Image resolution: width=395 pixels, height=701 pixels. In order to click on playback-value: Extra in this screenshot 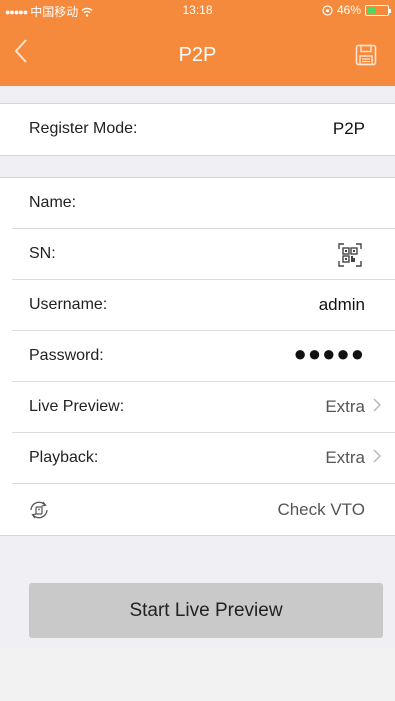, I will do `click(345, 457)`.